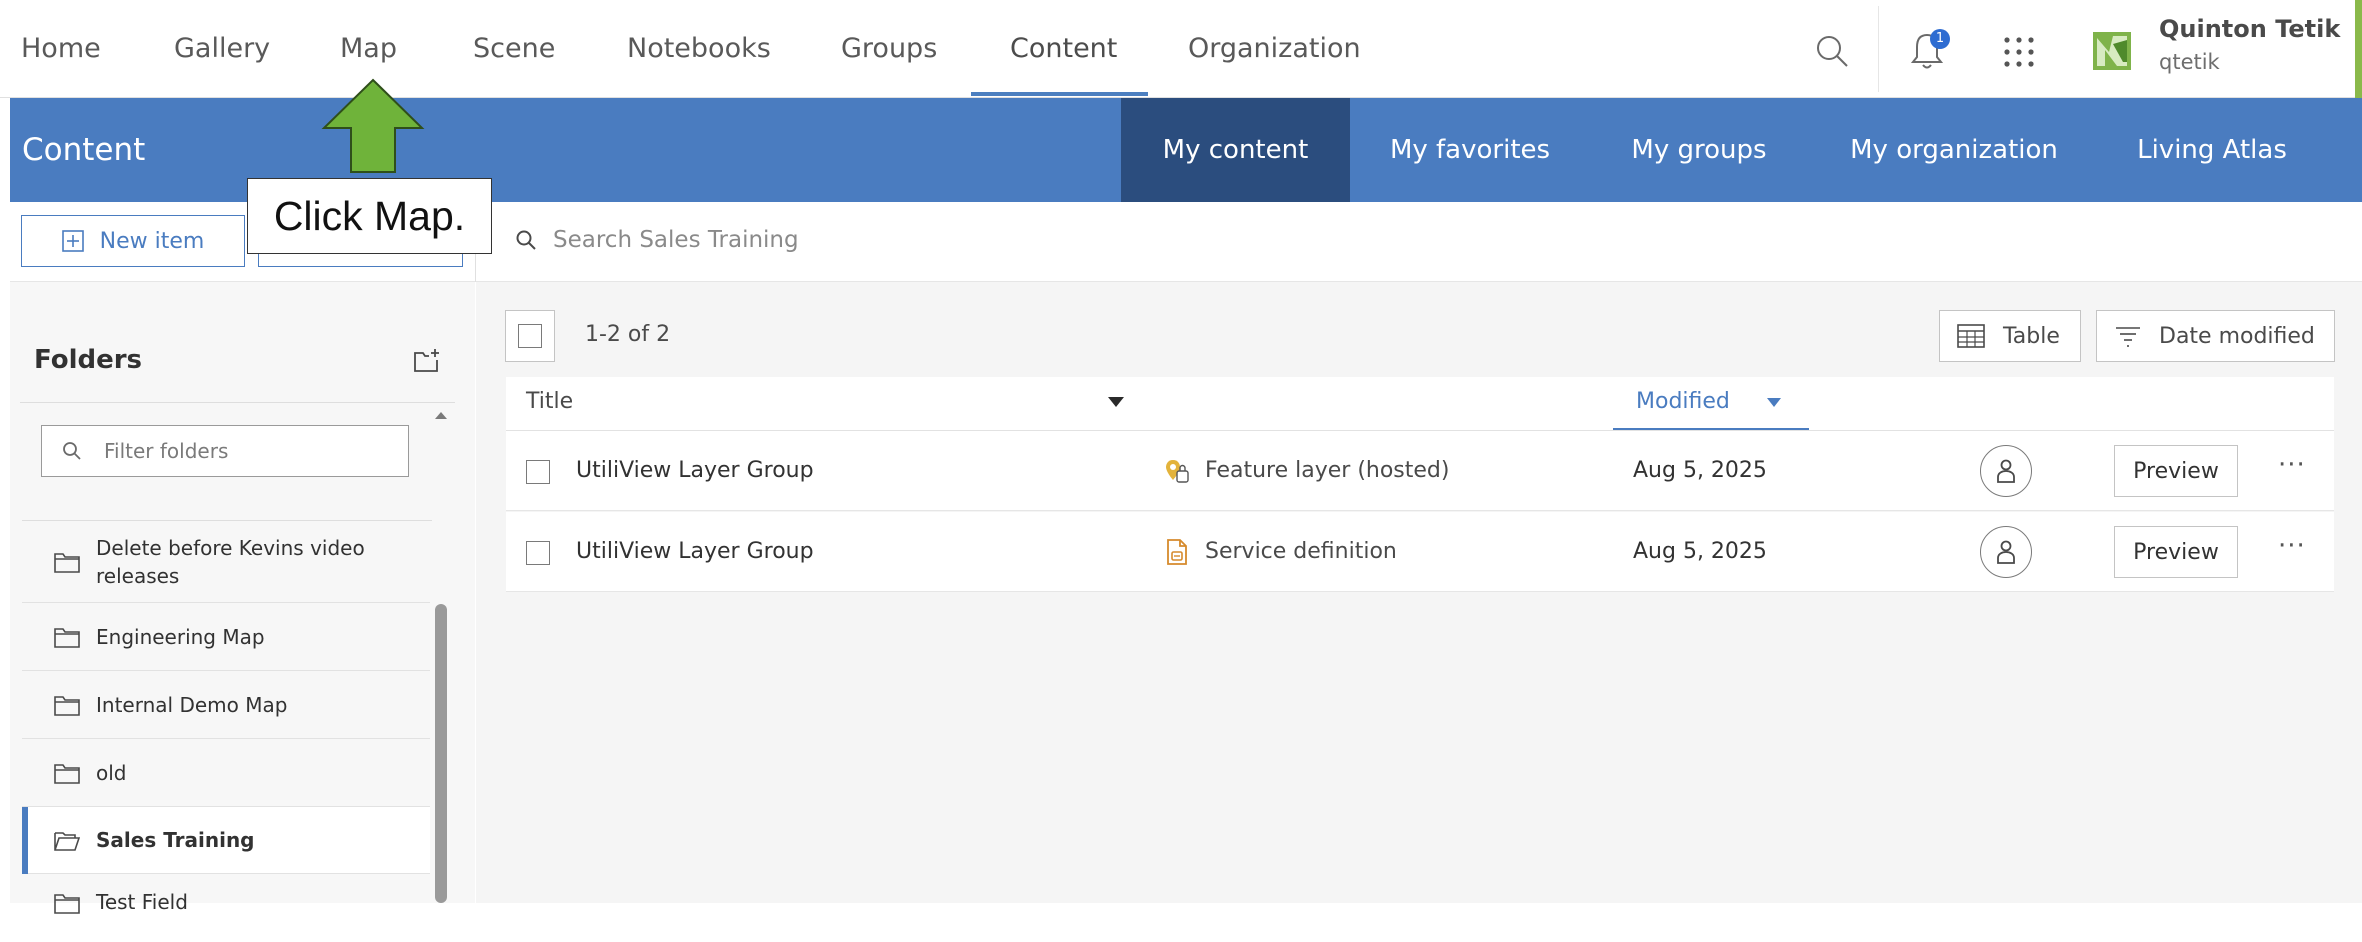 This screenshot has width=2362, height=942. I want to click on feature-layer-icon, so click(1177, 471).